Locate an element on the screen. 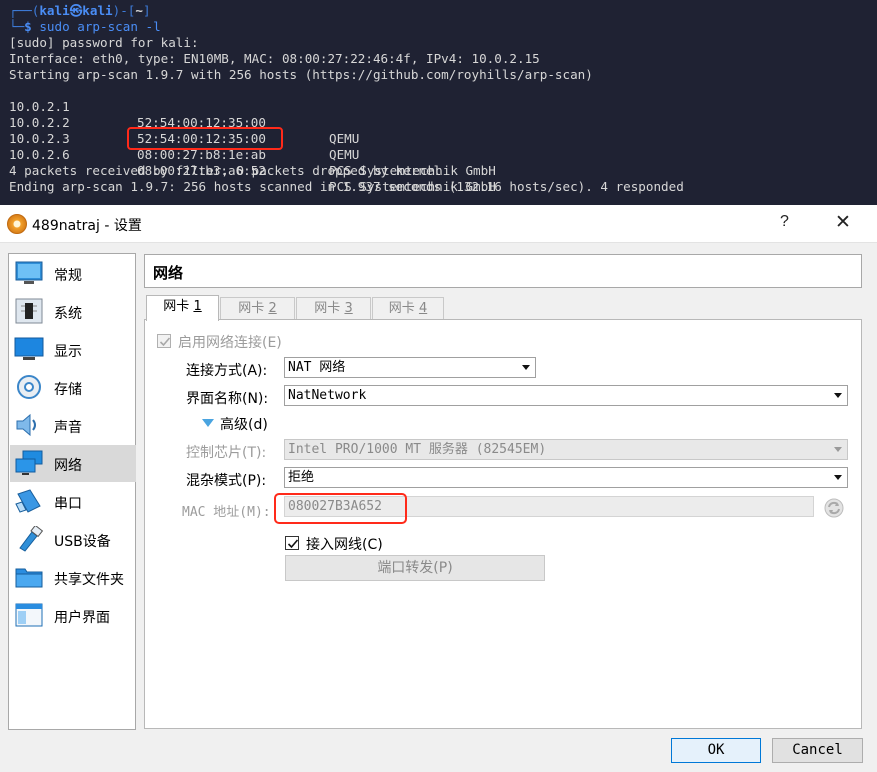 This screenshot has height=772, width=877. terminal-mac-highlight is located at coordinates (205, 138).